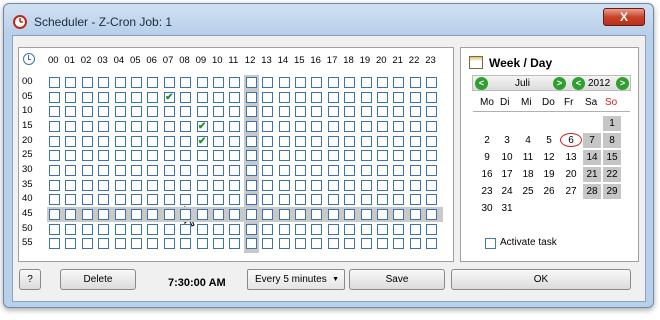  I want to click on day-1: 1, so click(612, 123).